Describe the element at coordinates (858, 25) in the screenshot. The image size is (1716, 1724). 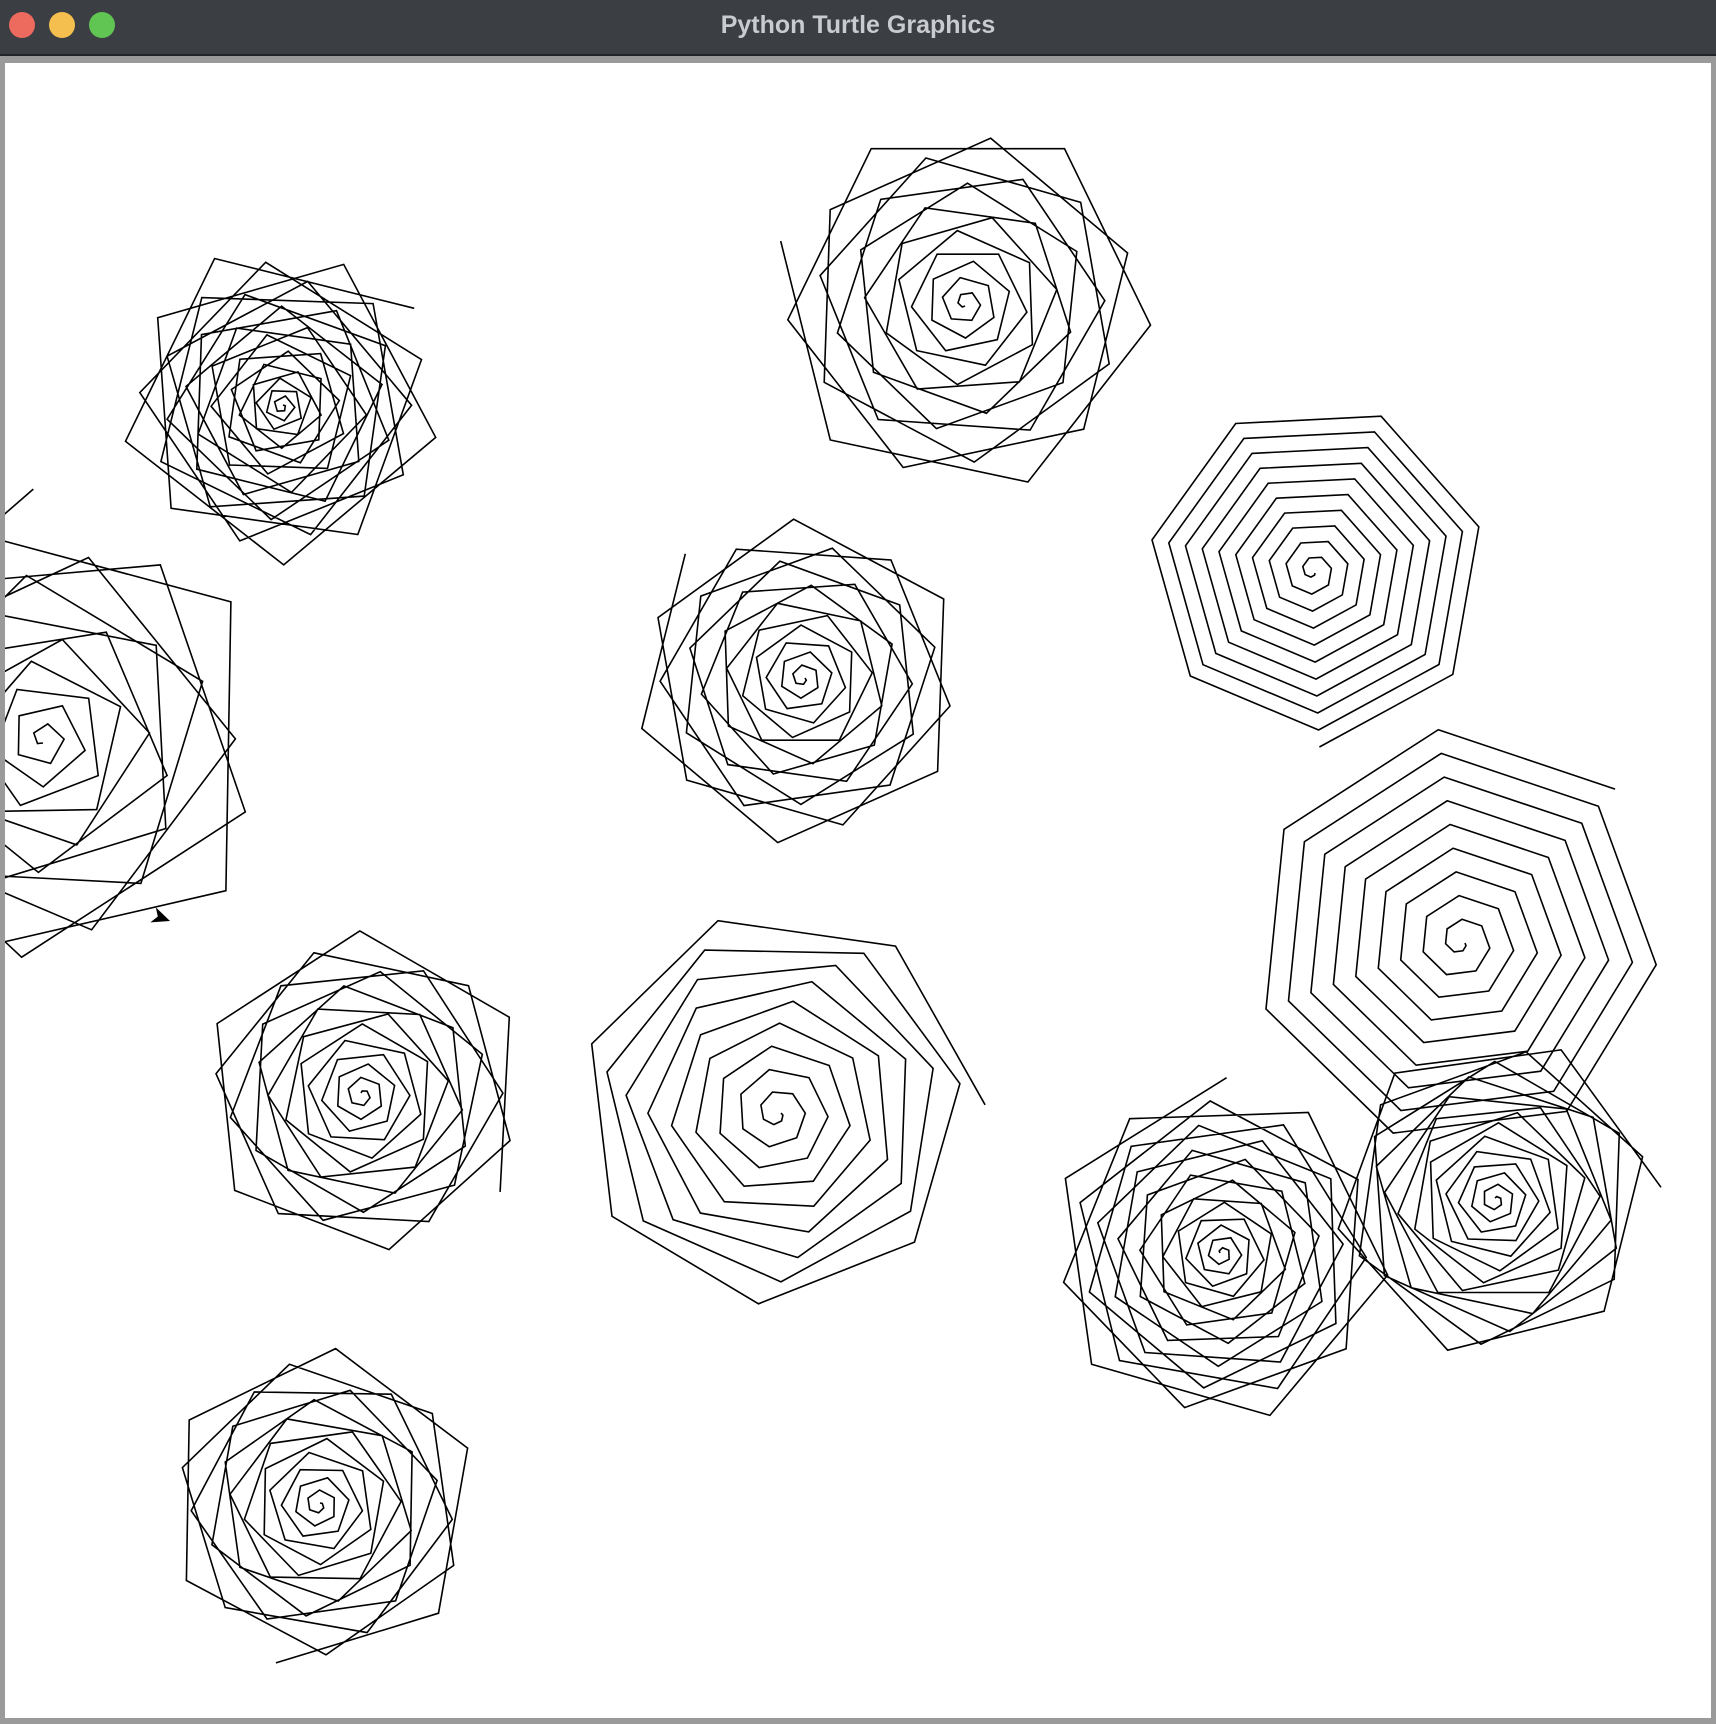
I see `window-title: Python Turtle Graphics` at that location.